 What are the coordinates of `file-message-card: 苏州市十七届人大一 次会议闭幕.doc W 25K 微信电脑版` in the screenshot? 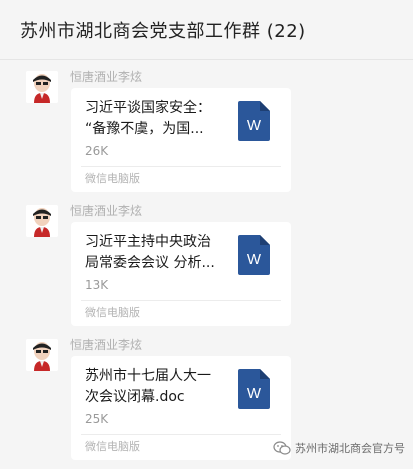 It's located at (181, 408).